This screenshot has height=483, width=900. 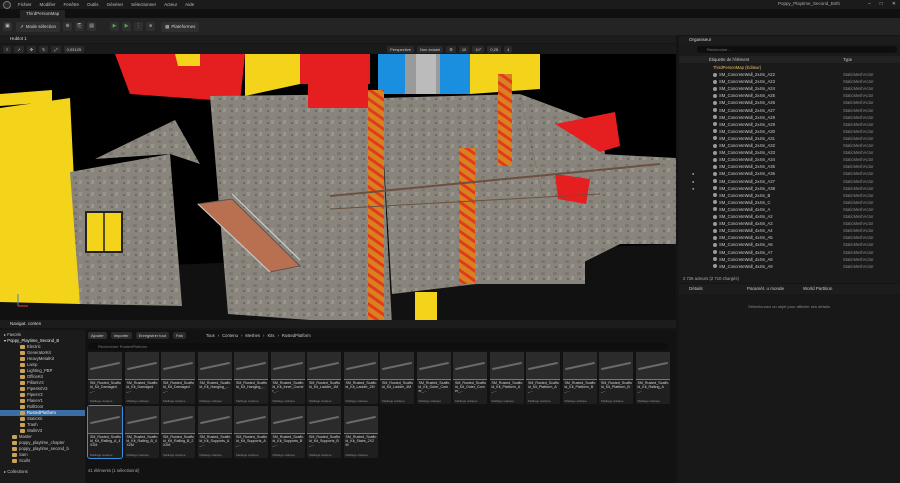 What do you see at coordinates (210, 335) in the screenshot?
I see `breadcrumb-item: Tous` at bounding box center [210, 335].